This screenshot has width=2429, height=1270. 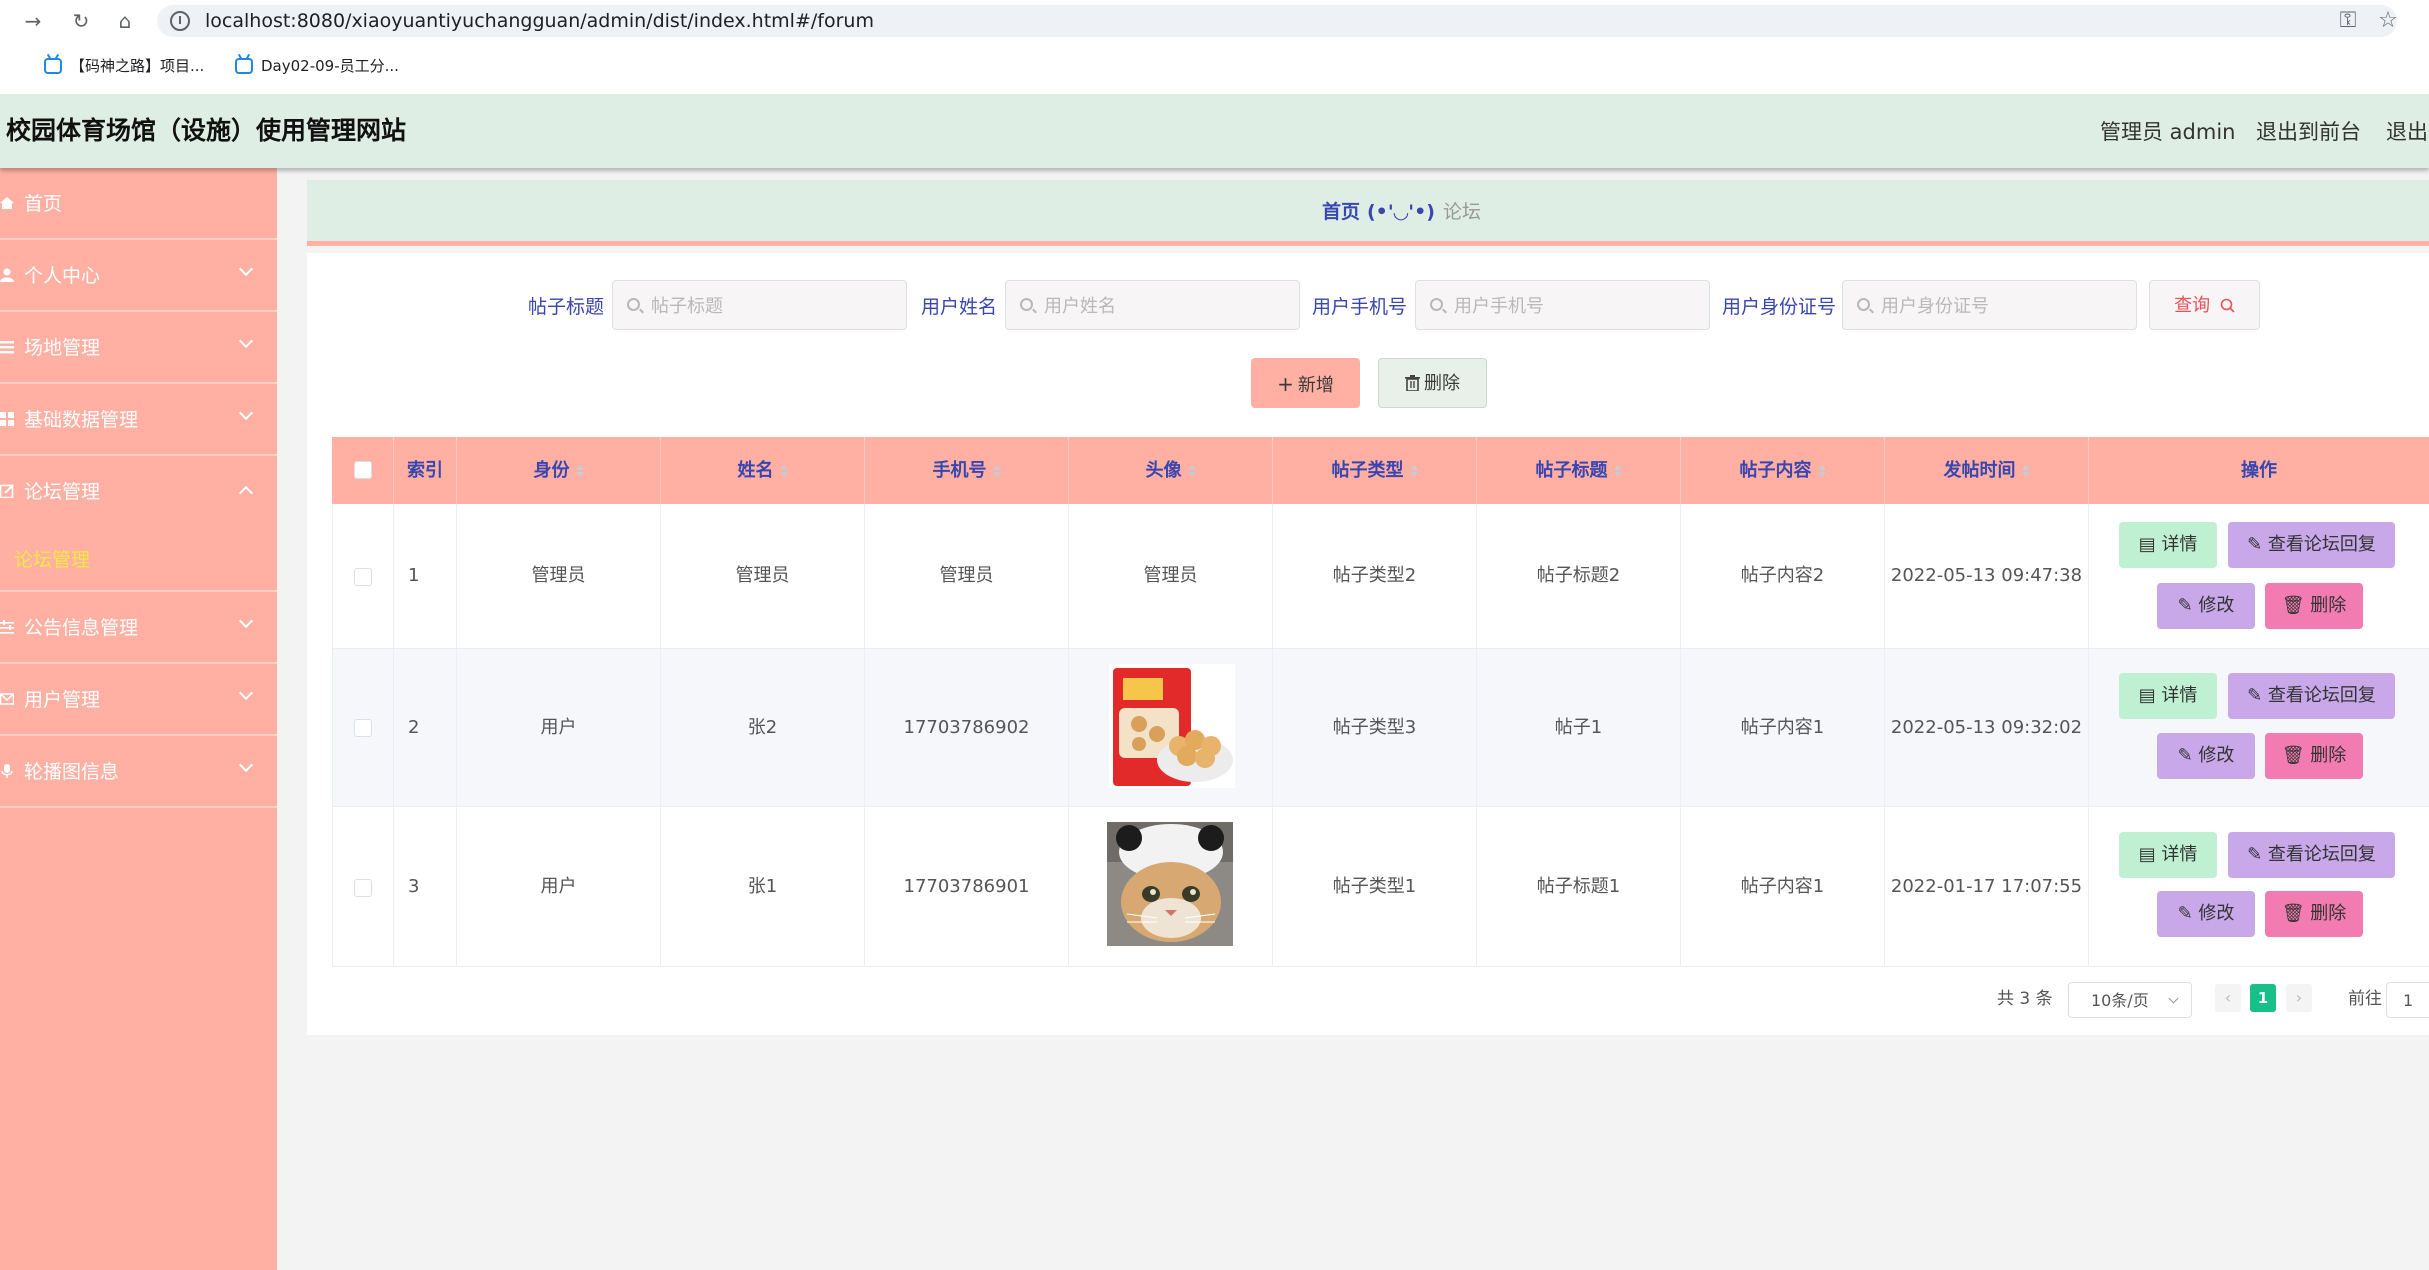 I want to click on edit-icon, so click(x=7, y=491).